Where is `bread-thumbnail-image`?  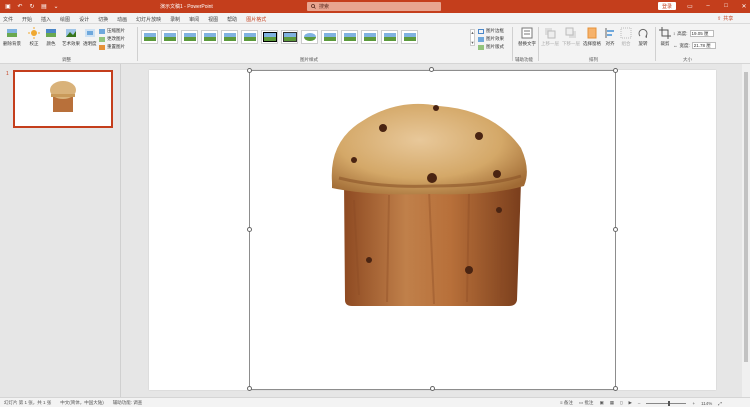 bread-thumbnail-image is located at coordinates (63, 96).